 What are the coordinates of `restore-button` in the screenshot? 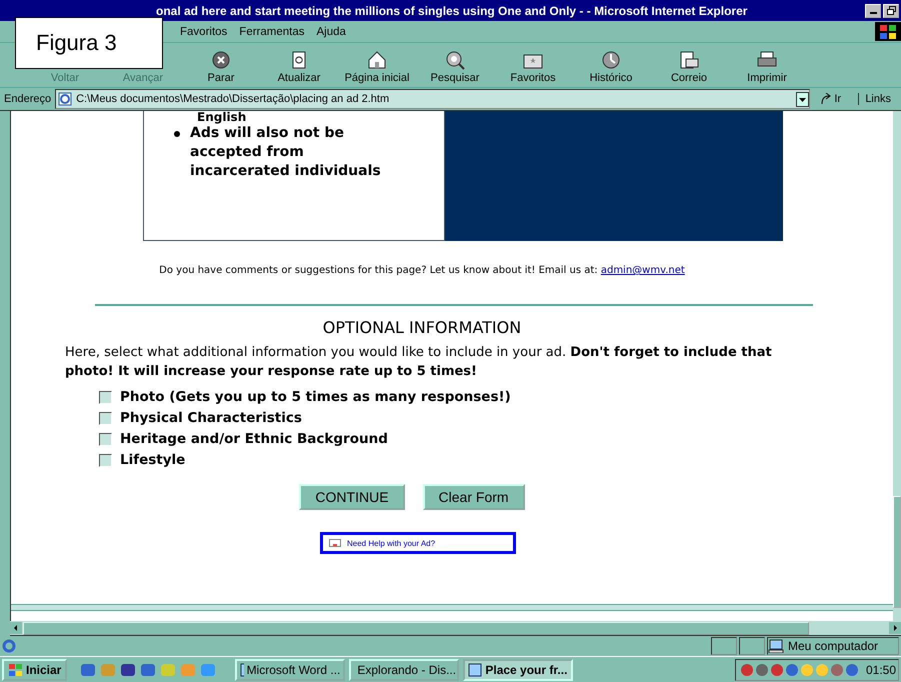 It's located at (891, 11).